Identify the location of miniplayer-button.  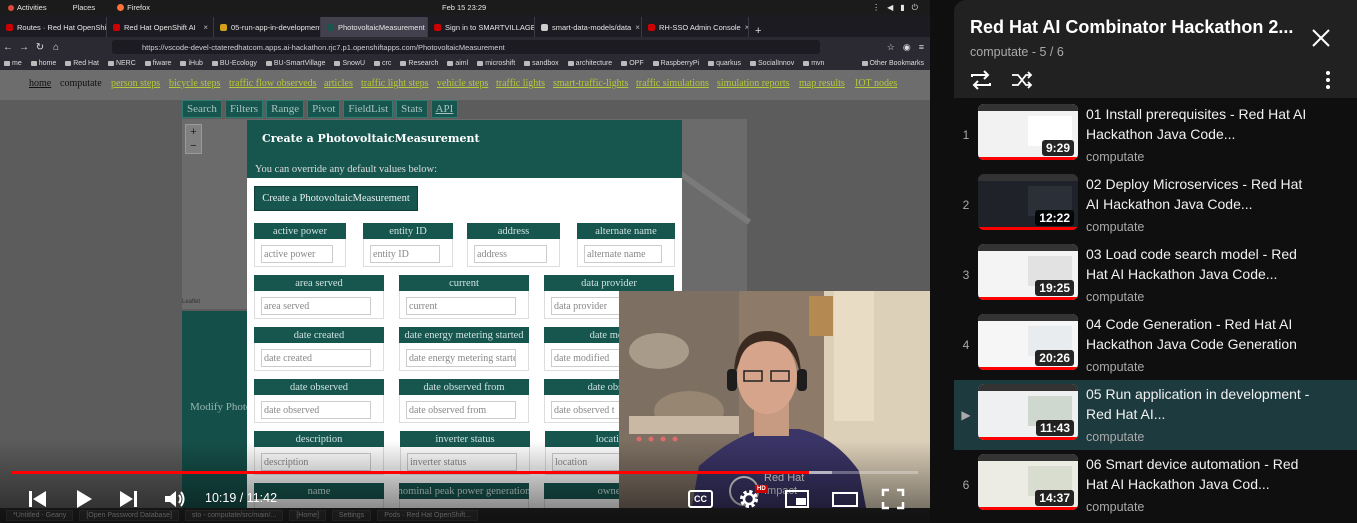
(797, 499).